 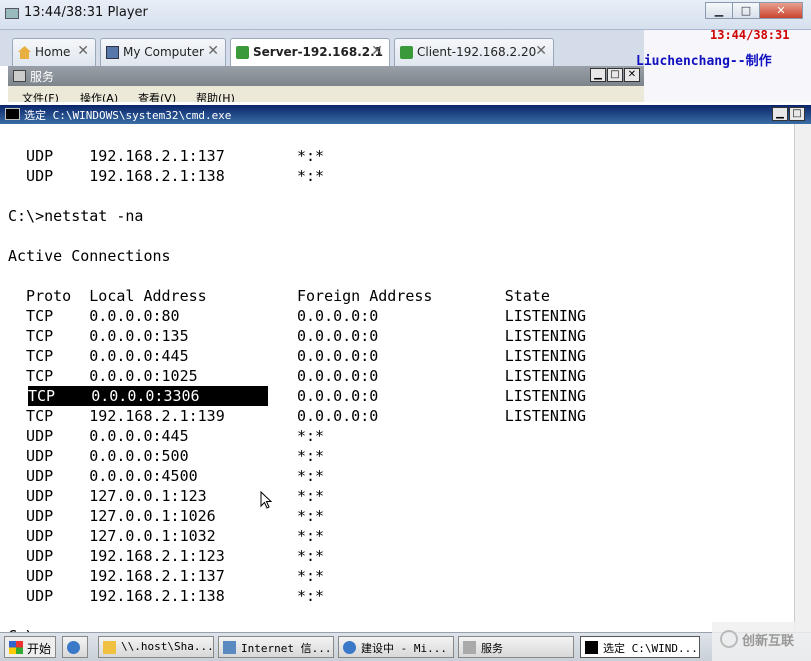 I want to click on cmd-line: UDP 127.0.0.1:1032 *:*, so click(x=166, y=536).